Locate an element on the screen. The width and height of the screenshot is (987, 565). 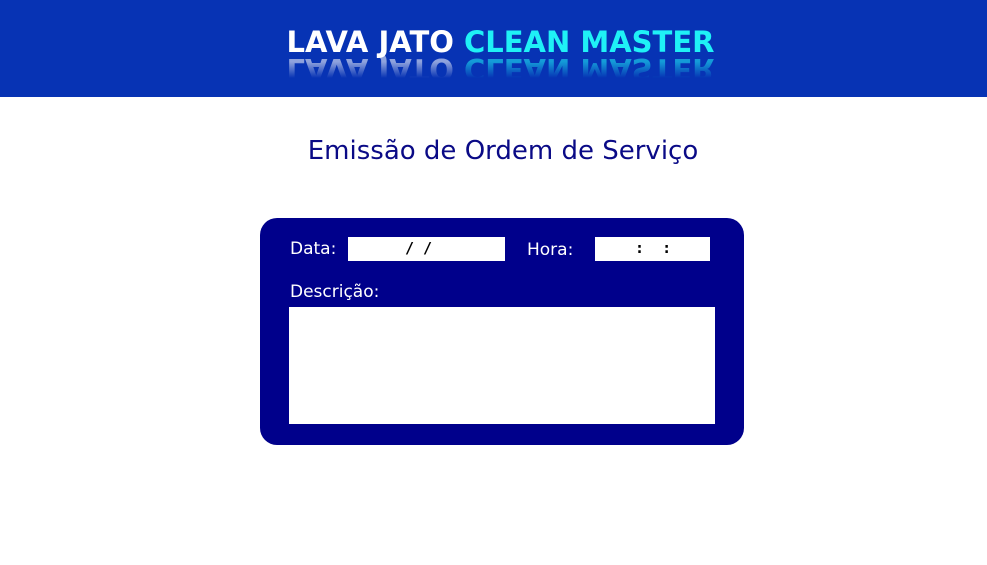
logo-reflection-part1: LAVA JATO is located at coordinates (375, 69).